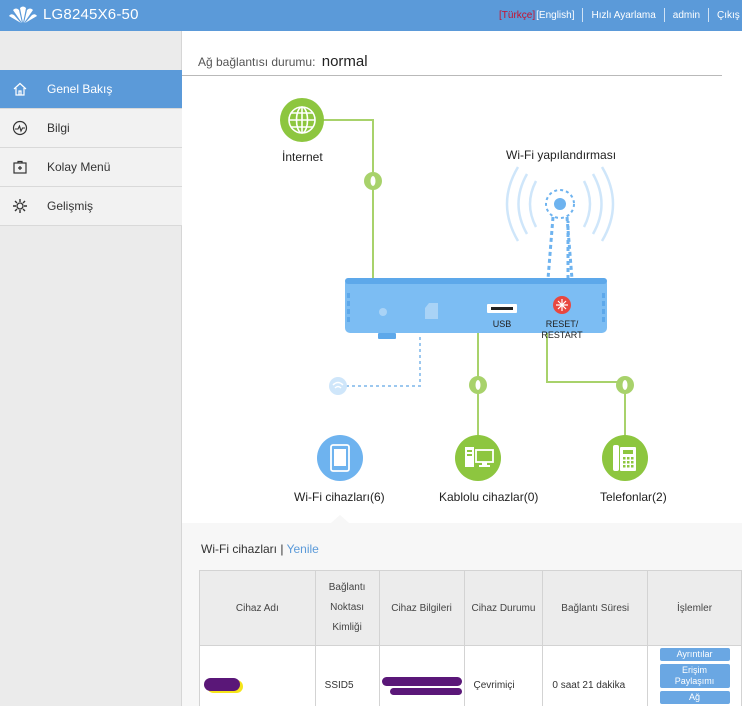  Describe the element at coordinates (478, 458) in the screenshot. I see `computer-icon` at that location.